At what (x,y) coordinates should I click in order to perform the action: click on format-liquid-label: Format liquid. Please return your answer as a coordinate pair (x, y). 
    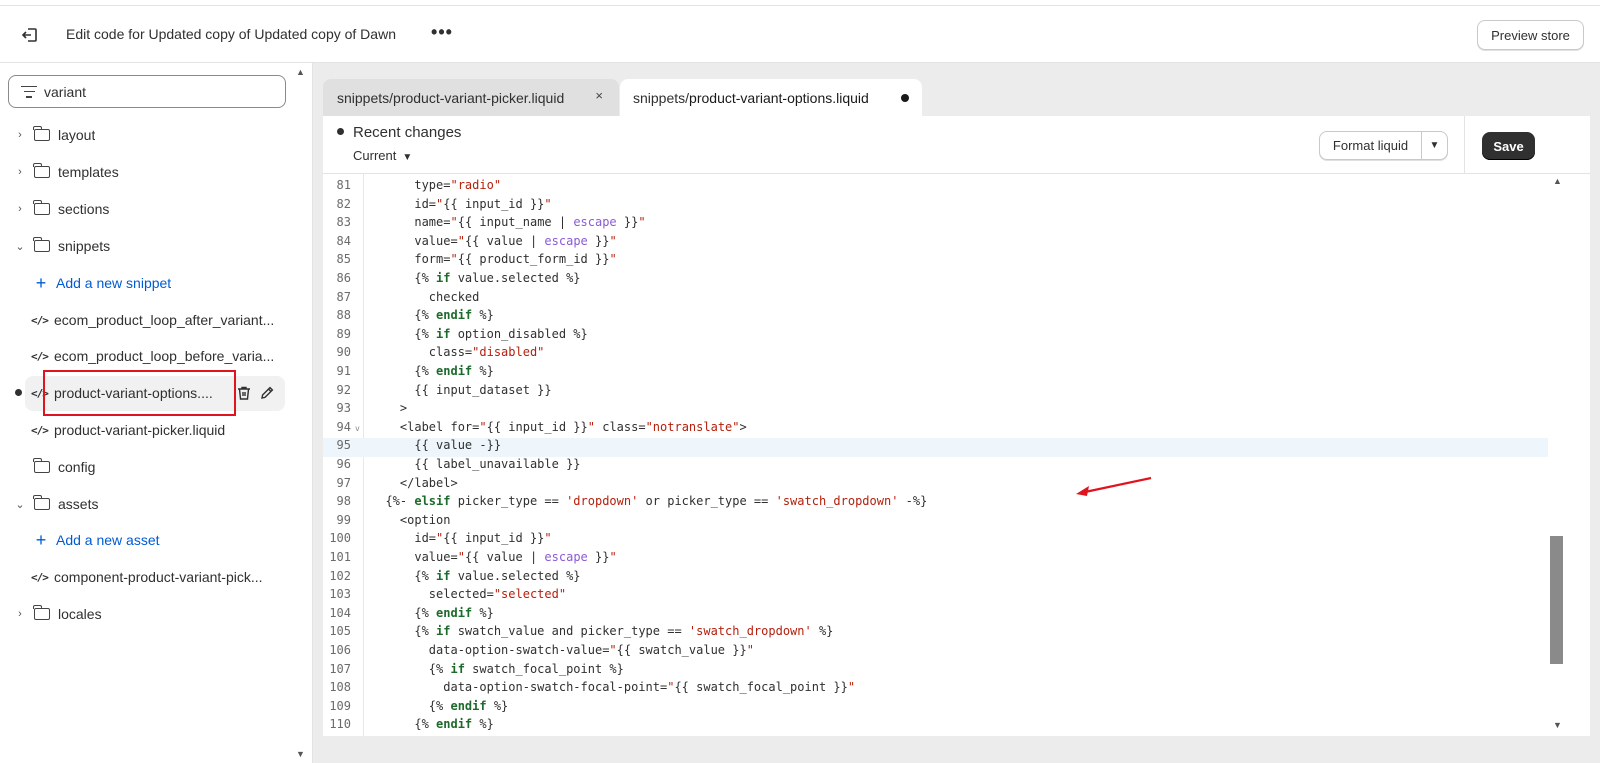
    Looking at the image, I should click on (1371, 145).